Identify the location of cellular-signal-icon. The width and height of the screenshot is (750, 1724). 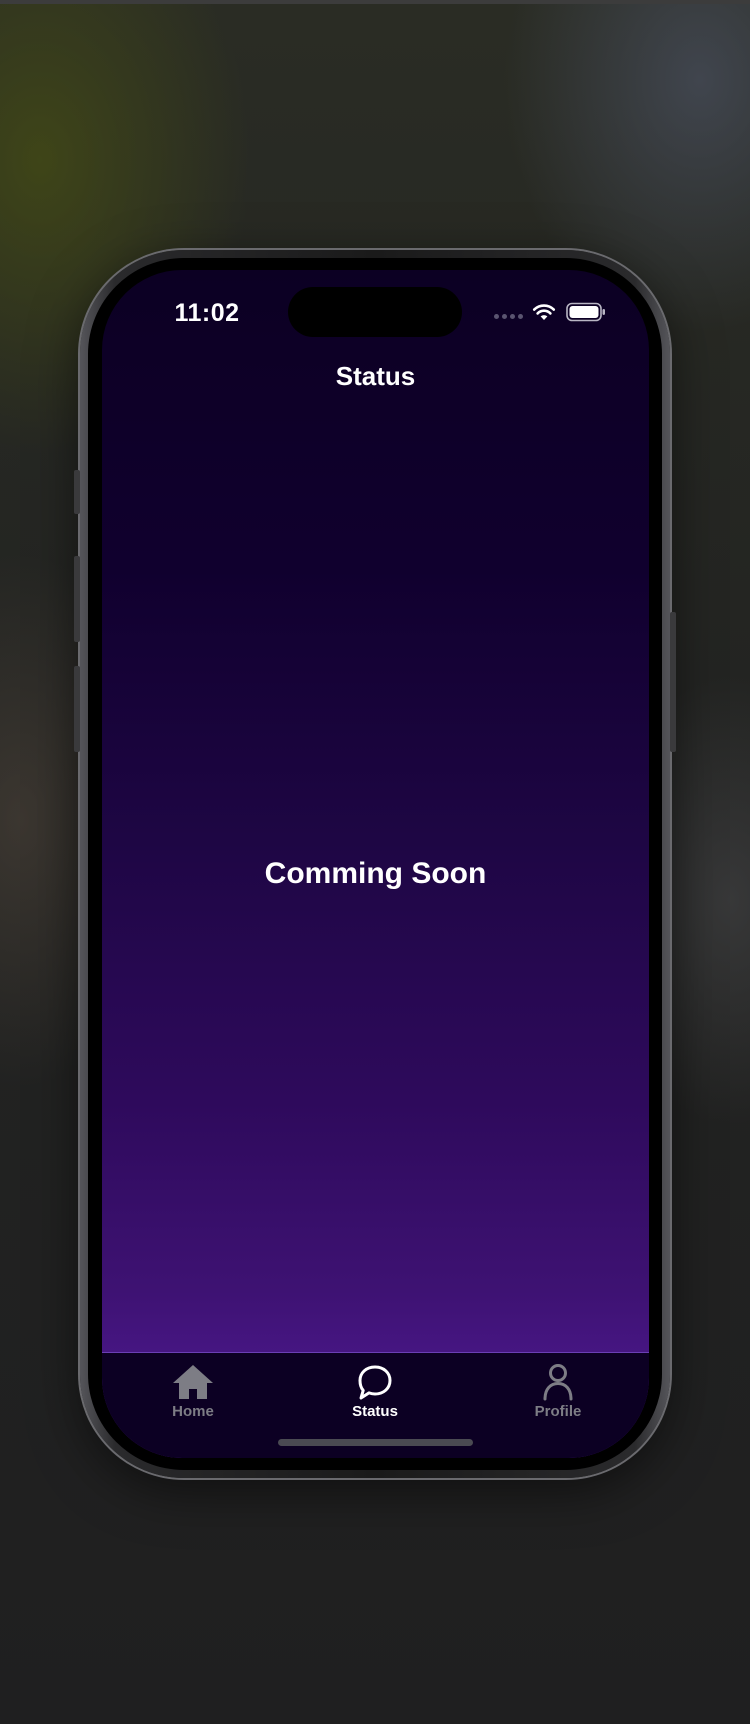
(509, 317).